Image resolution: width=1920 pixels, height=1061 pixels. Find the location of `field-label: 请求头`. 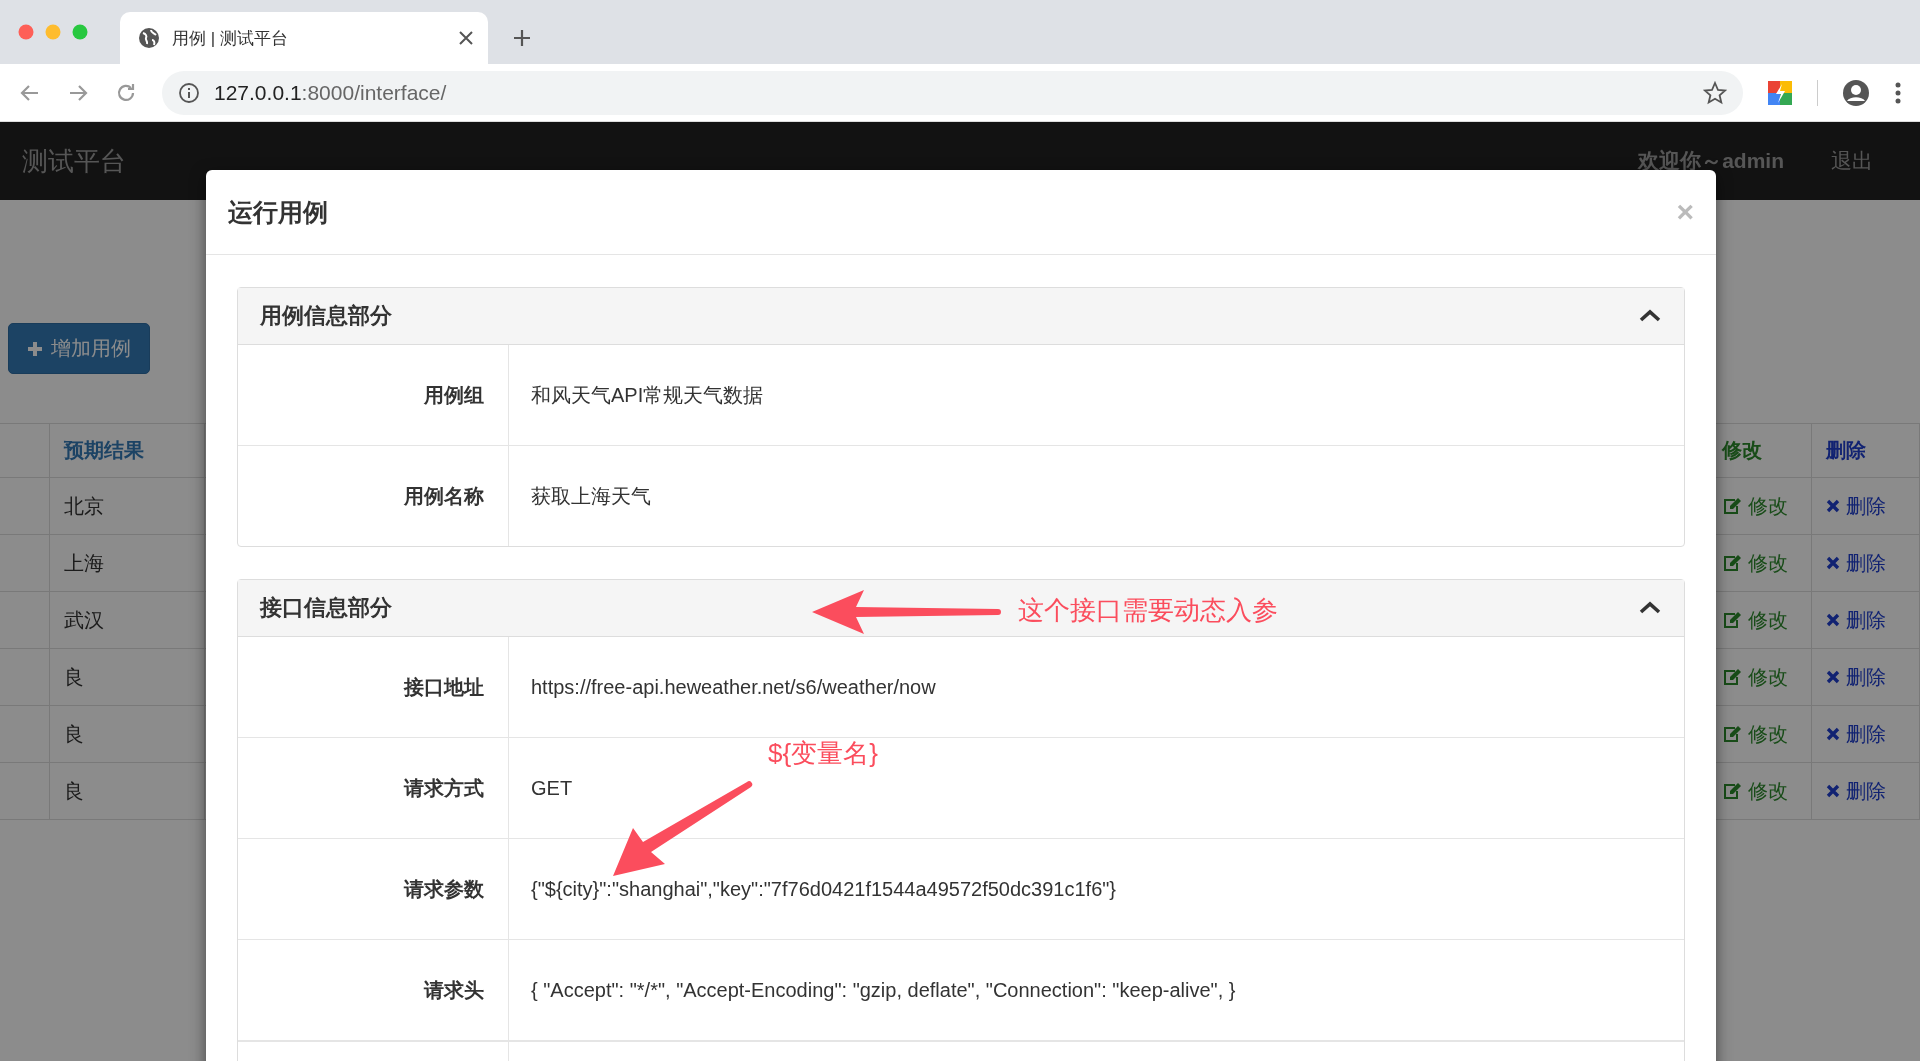

field-label: 请求头 is located at coordinates (454, 990).